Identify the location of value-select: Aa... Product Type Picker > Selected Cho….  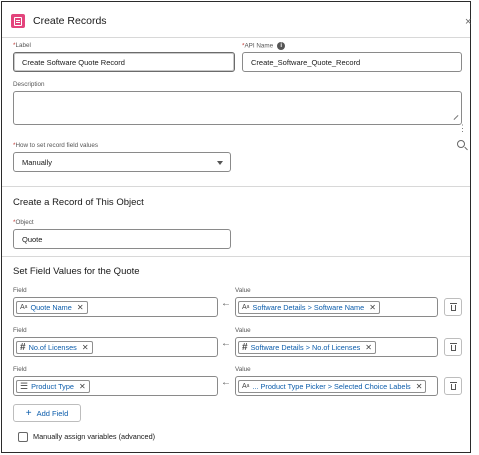
(336, 386).